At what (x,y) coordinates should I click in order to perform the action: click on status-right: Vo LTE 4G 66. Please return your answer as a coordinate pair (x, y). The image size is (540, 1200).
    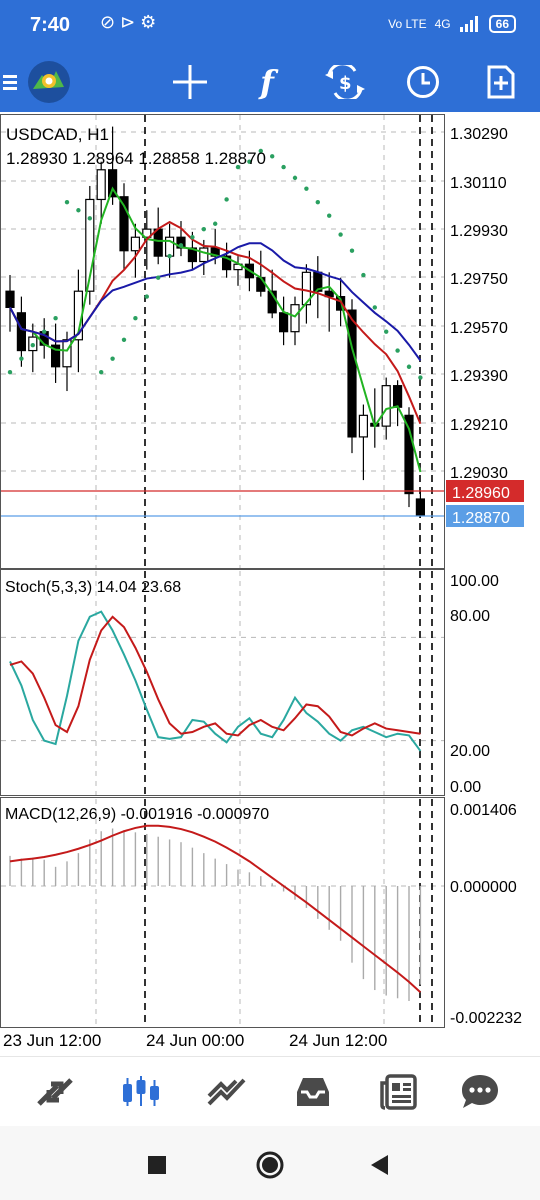
    Looking at the image, I should click on (452, 24).